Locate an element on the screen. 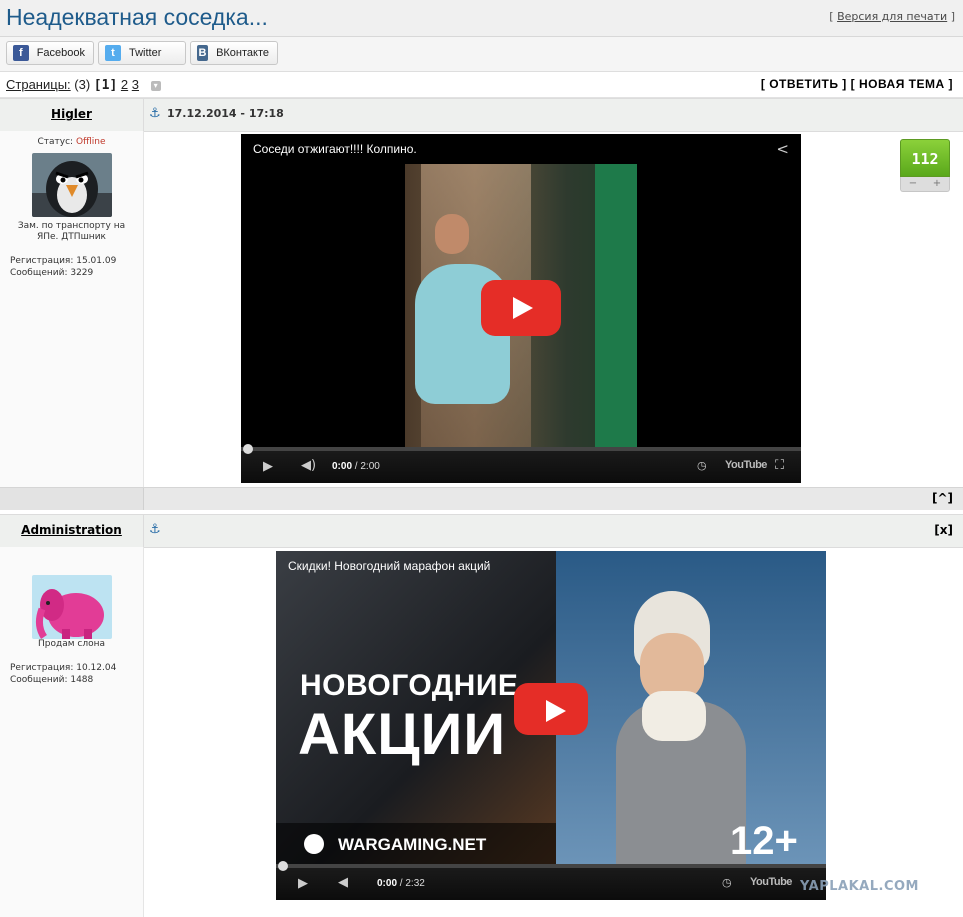  video-time: 0:00 / 2:32 is located at coordinates (401, 883).